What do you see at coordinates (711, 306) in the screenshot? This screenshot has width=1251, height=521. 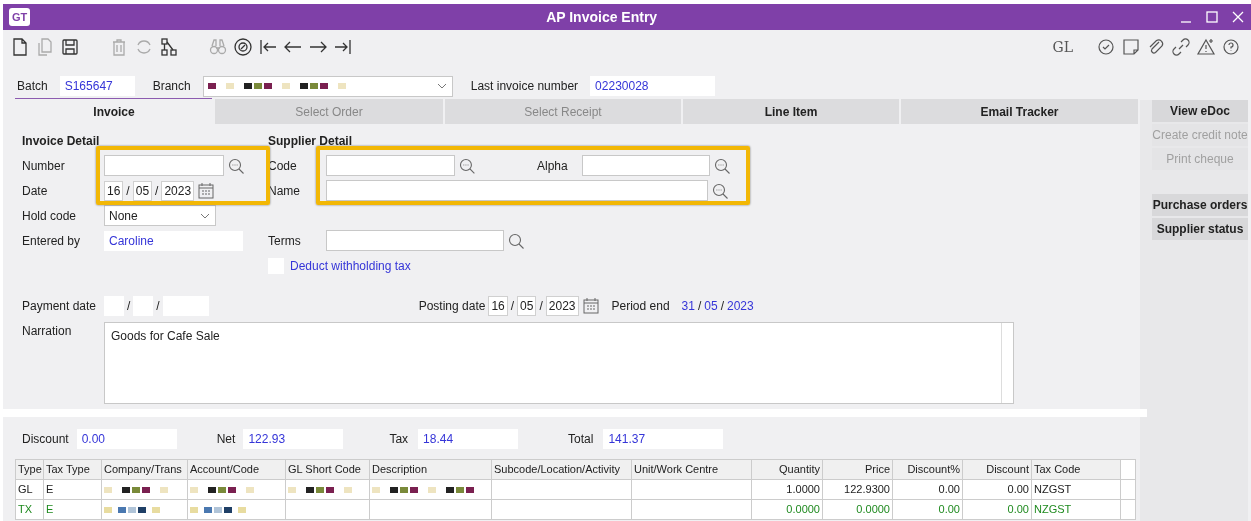 I see `period-end-part: 05` at bounding box center [711, 306].